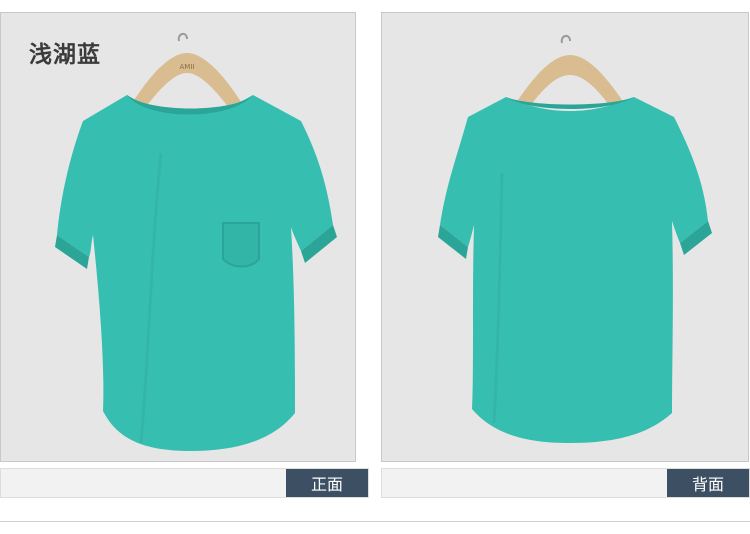  I want to click on divider, so click(375, 521).